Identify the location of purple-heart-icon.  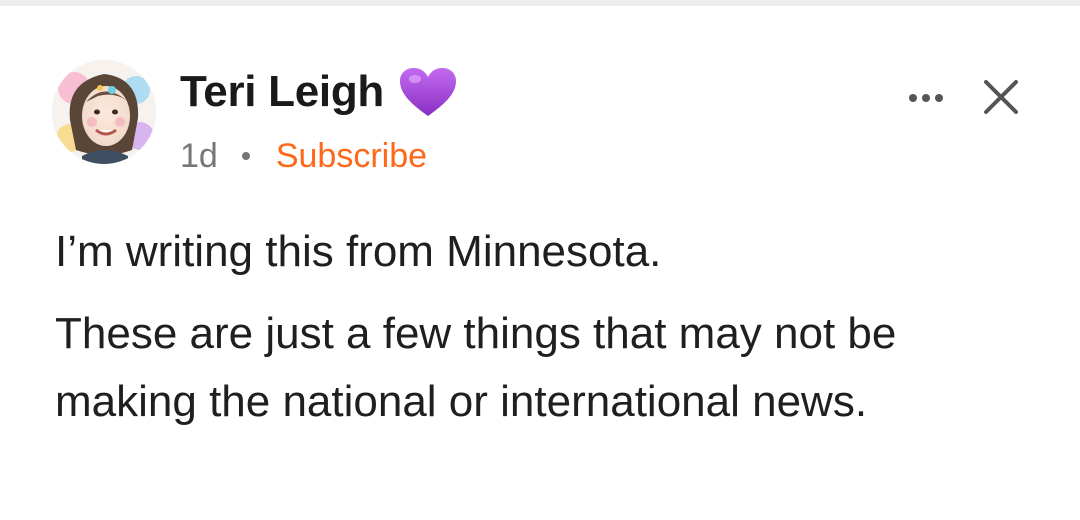
(428, 92).